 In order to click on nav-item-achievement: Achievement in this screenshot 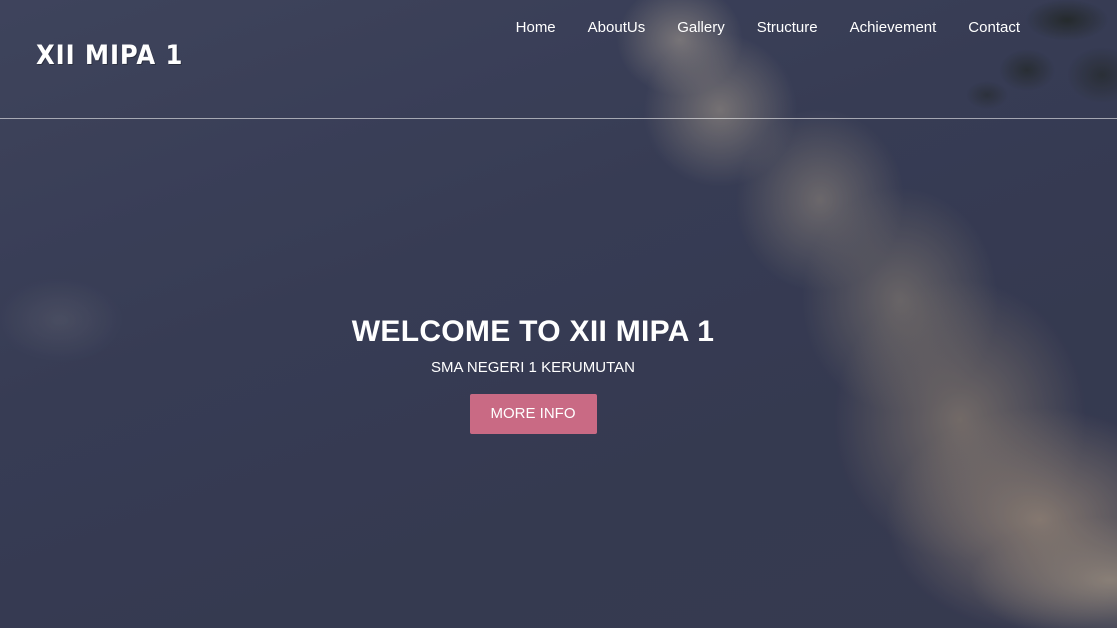, I will do `click(893, 28)`.